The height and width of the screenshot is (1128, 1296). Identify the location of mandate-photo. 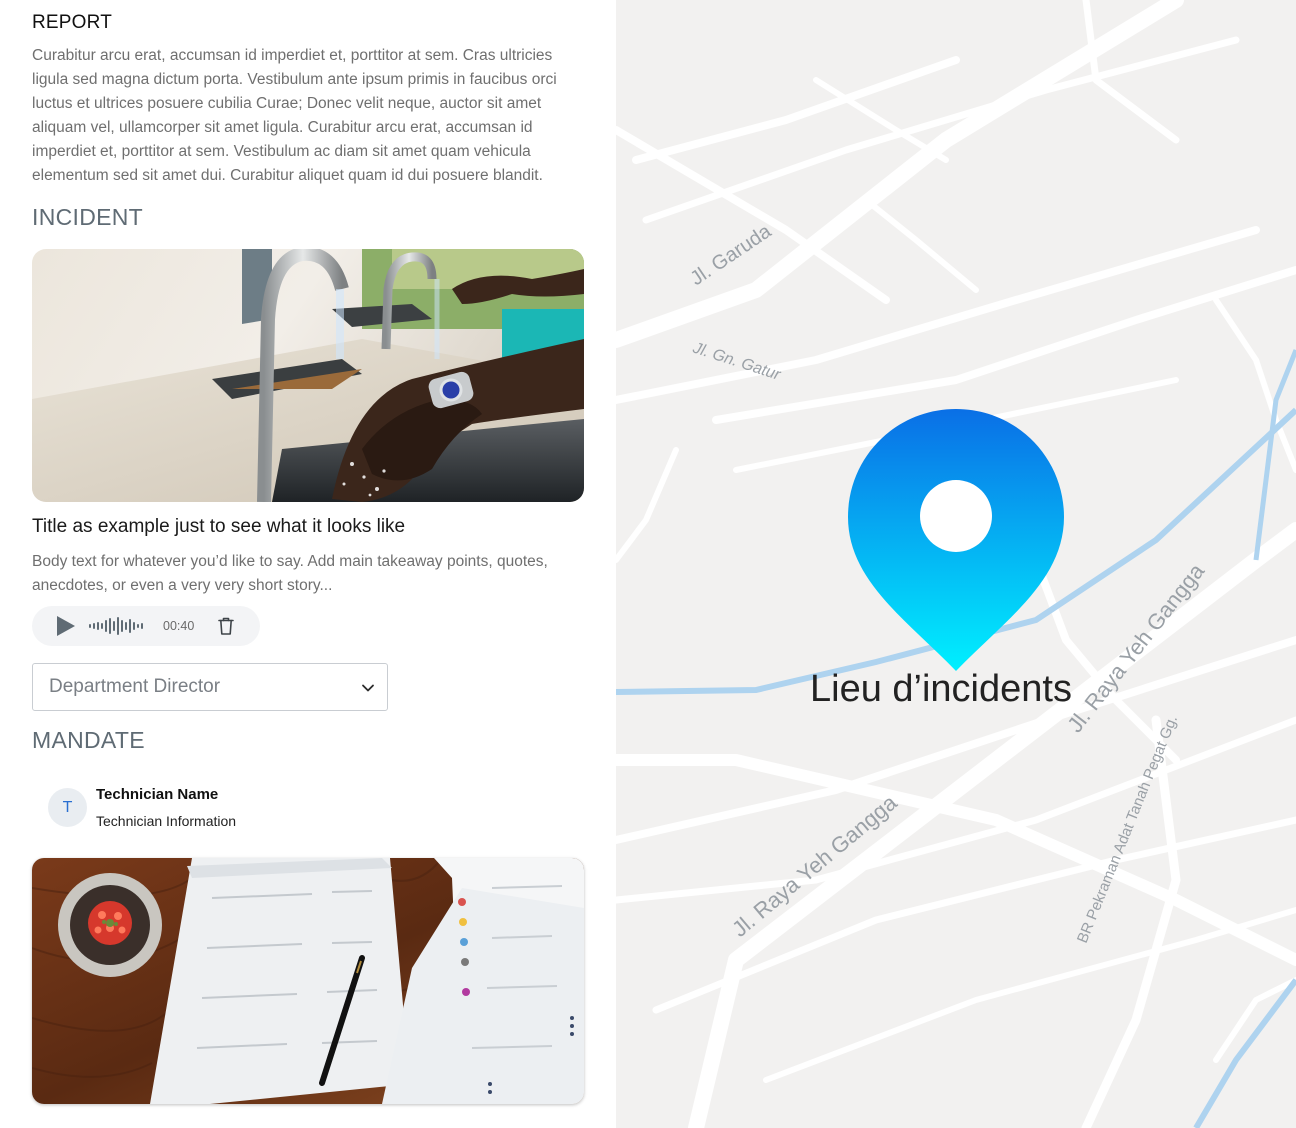
(308, 981).